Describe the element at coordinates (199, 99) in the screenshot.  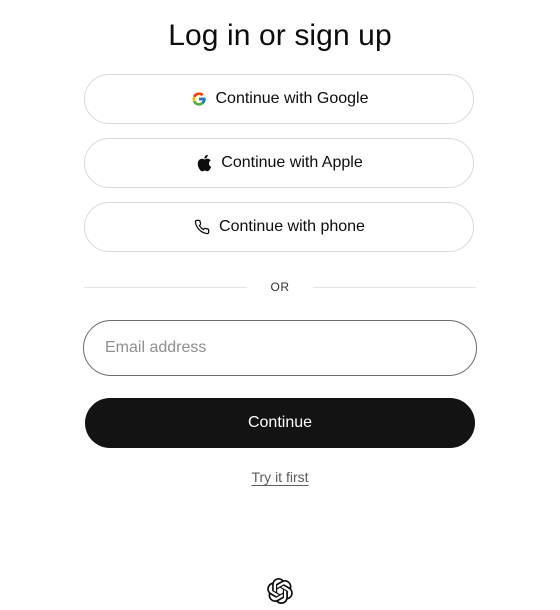
I see `google-icon` at that location.